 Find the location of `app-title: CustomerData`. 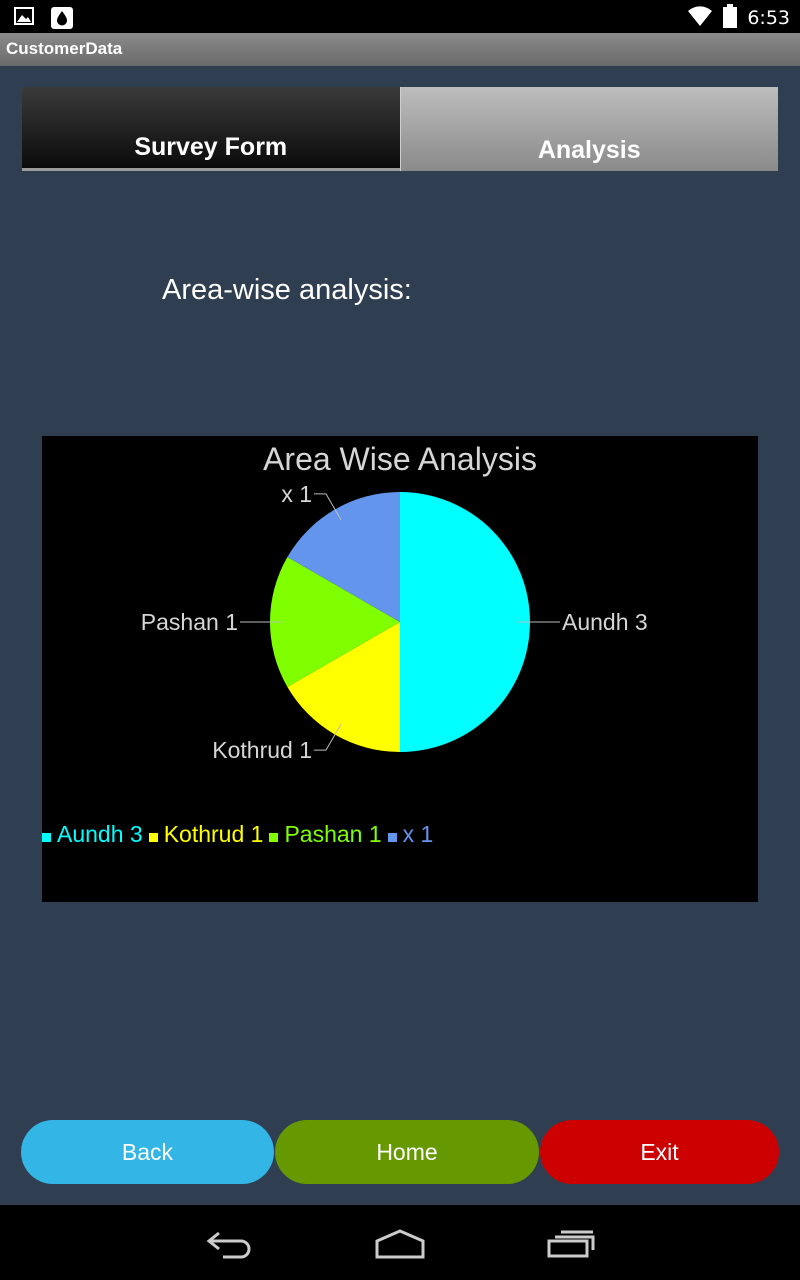

app-title: CustomerData is located at coordinates (64, 48).